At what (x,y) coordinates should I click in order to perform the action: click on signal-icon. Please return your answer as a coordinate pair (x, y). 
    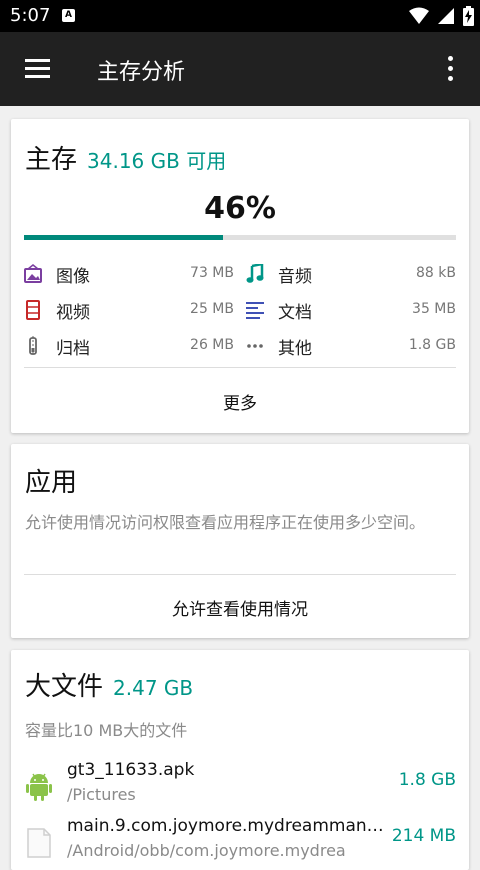
    Looking at the image, I should click on (446, 16).